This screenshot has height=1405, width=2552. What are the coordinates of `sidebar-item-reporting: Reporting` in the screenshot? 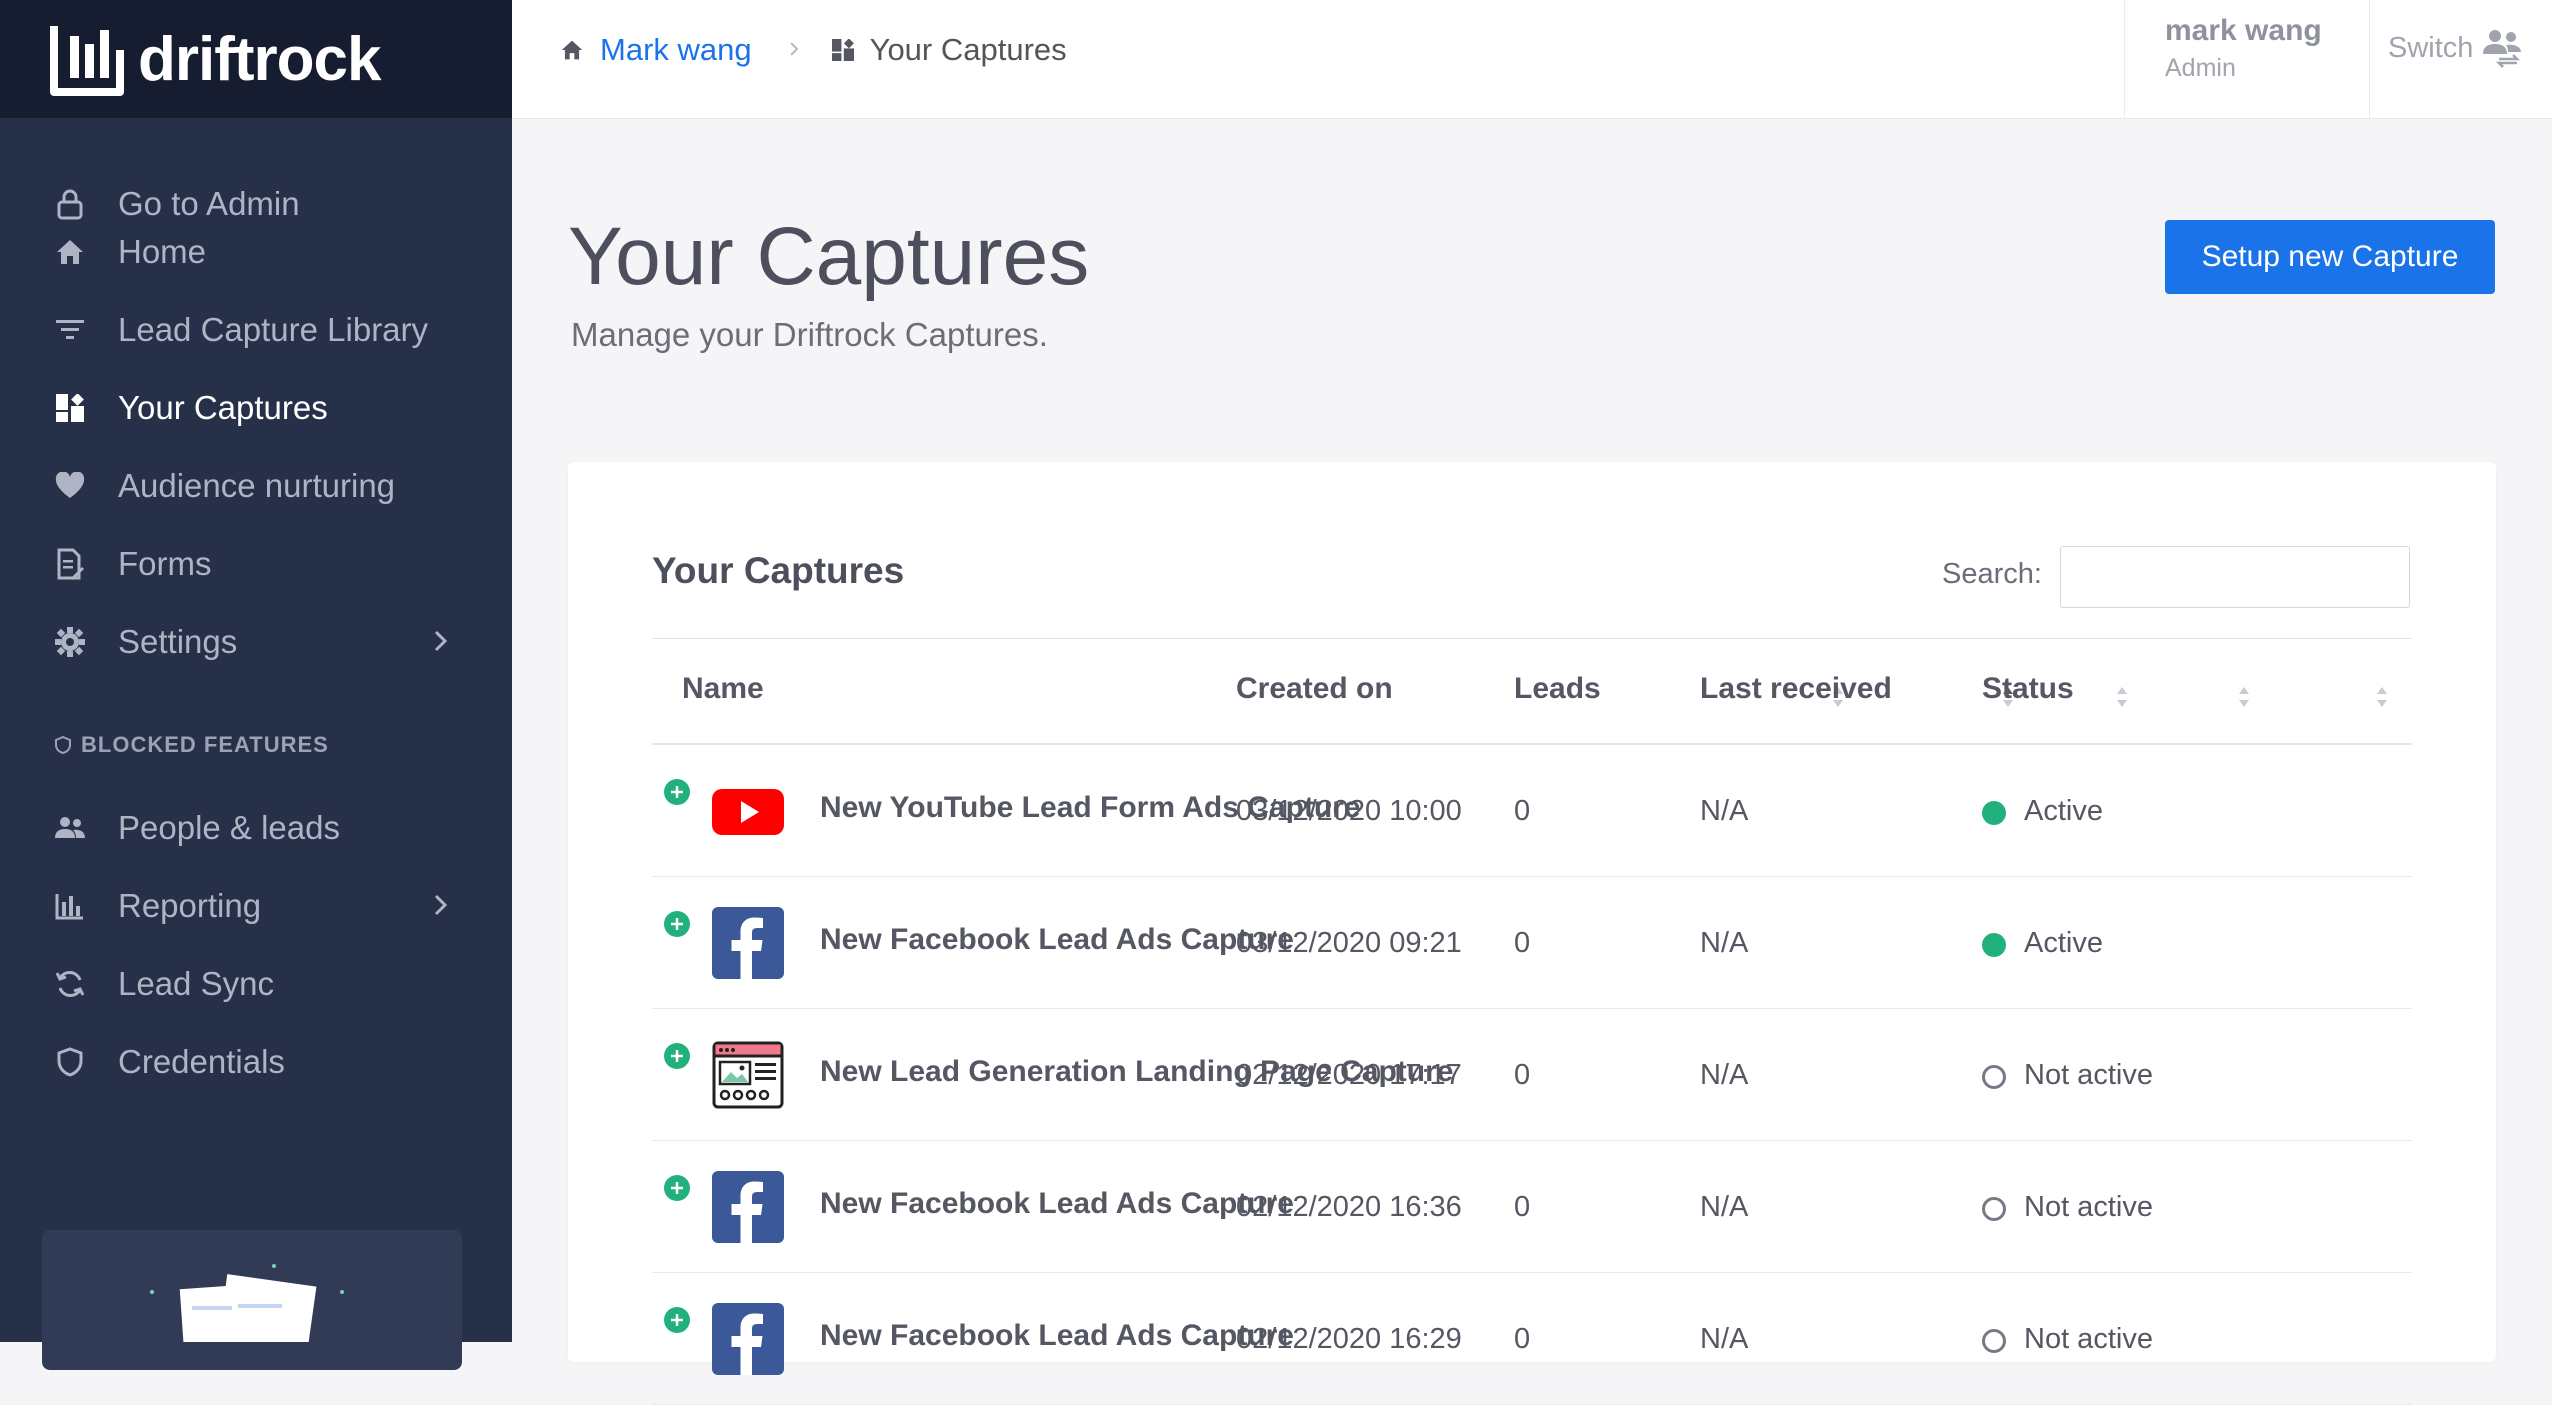 It's located at (256, 906).